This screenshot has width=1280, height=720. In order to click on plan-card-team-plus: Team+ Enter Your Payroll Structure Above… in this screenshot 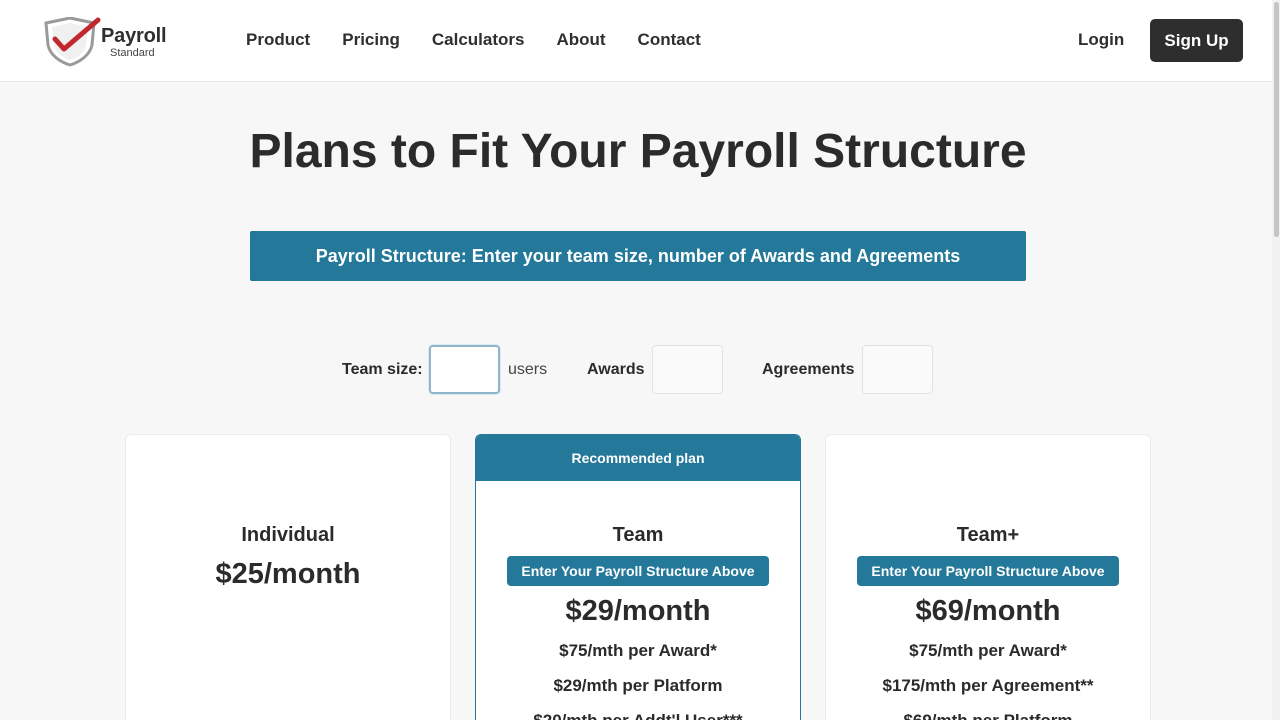, I will do `click(988, 577)`.